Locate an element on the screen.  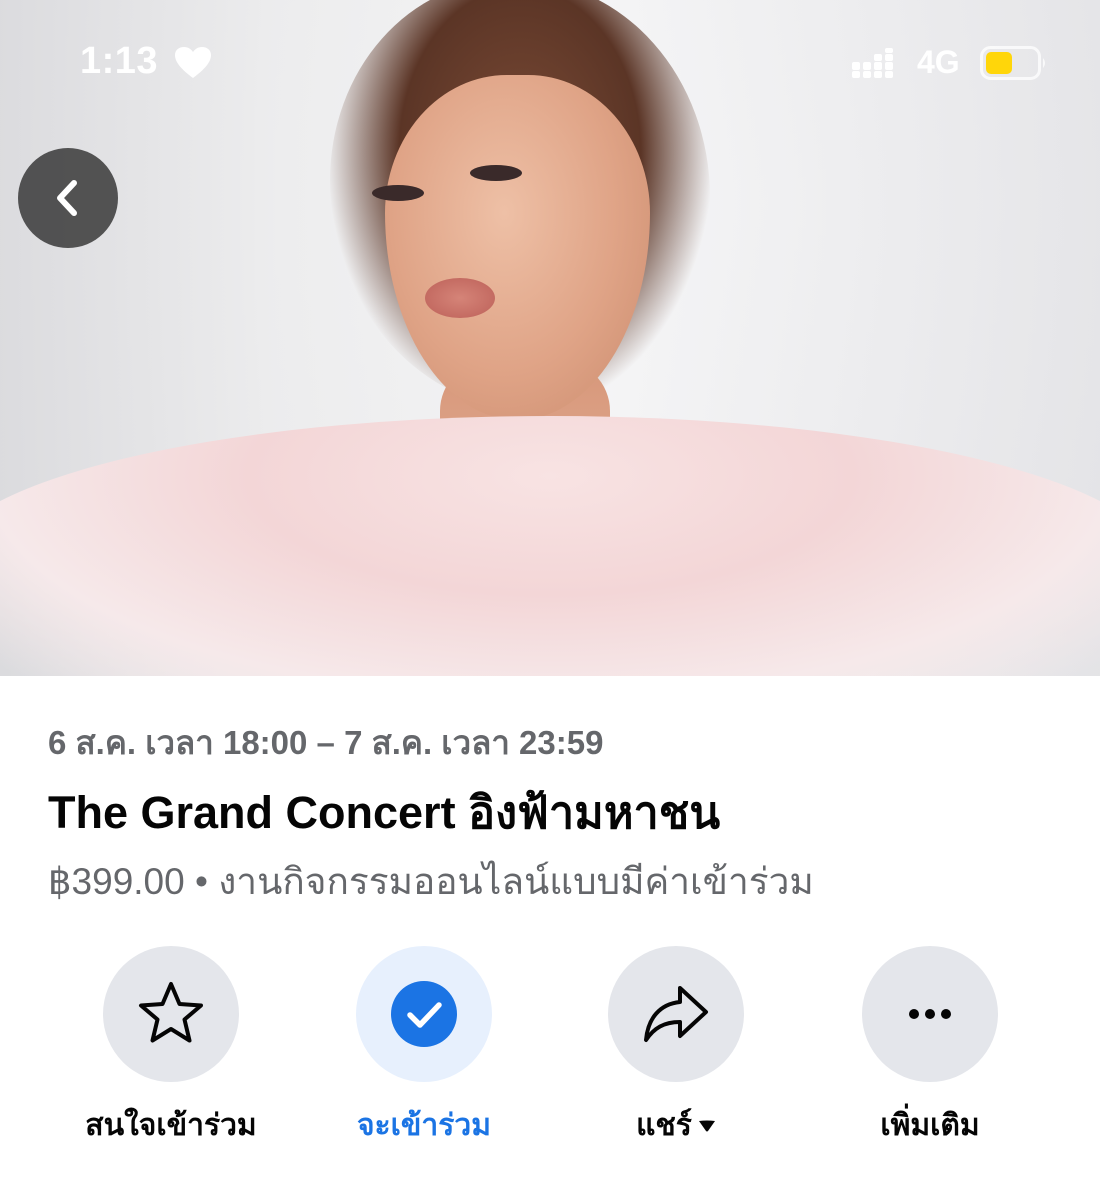
going-button: จะเข้าร่วม is located at coordinates (424, 1047).